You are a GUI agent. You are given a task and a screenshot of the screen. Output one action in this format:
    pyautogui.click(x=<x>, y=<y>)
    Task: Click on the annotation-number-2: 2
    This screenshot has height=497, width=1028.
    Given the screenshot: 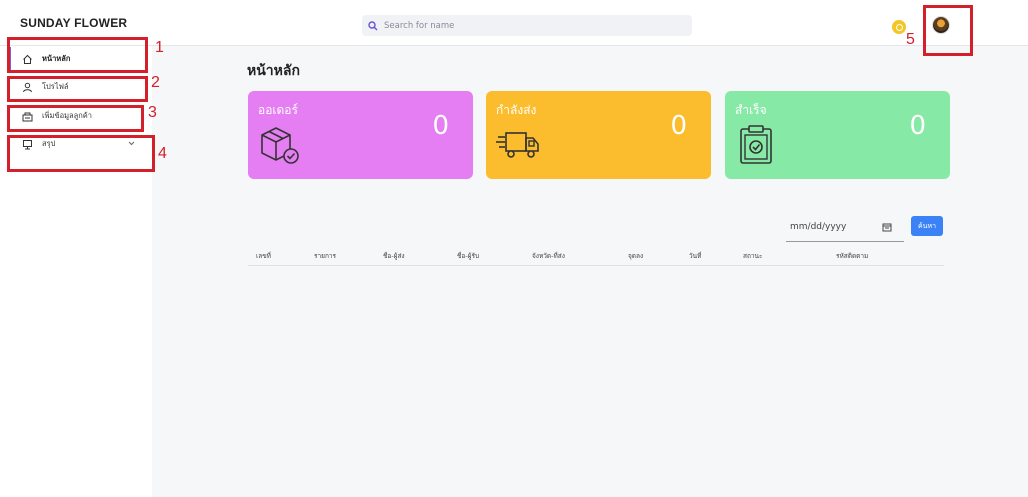 What is the action you would take?
    pyautogui.click(x=155, y=82)
    